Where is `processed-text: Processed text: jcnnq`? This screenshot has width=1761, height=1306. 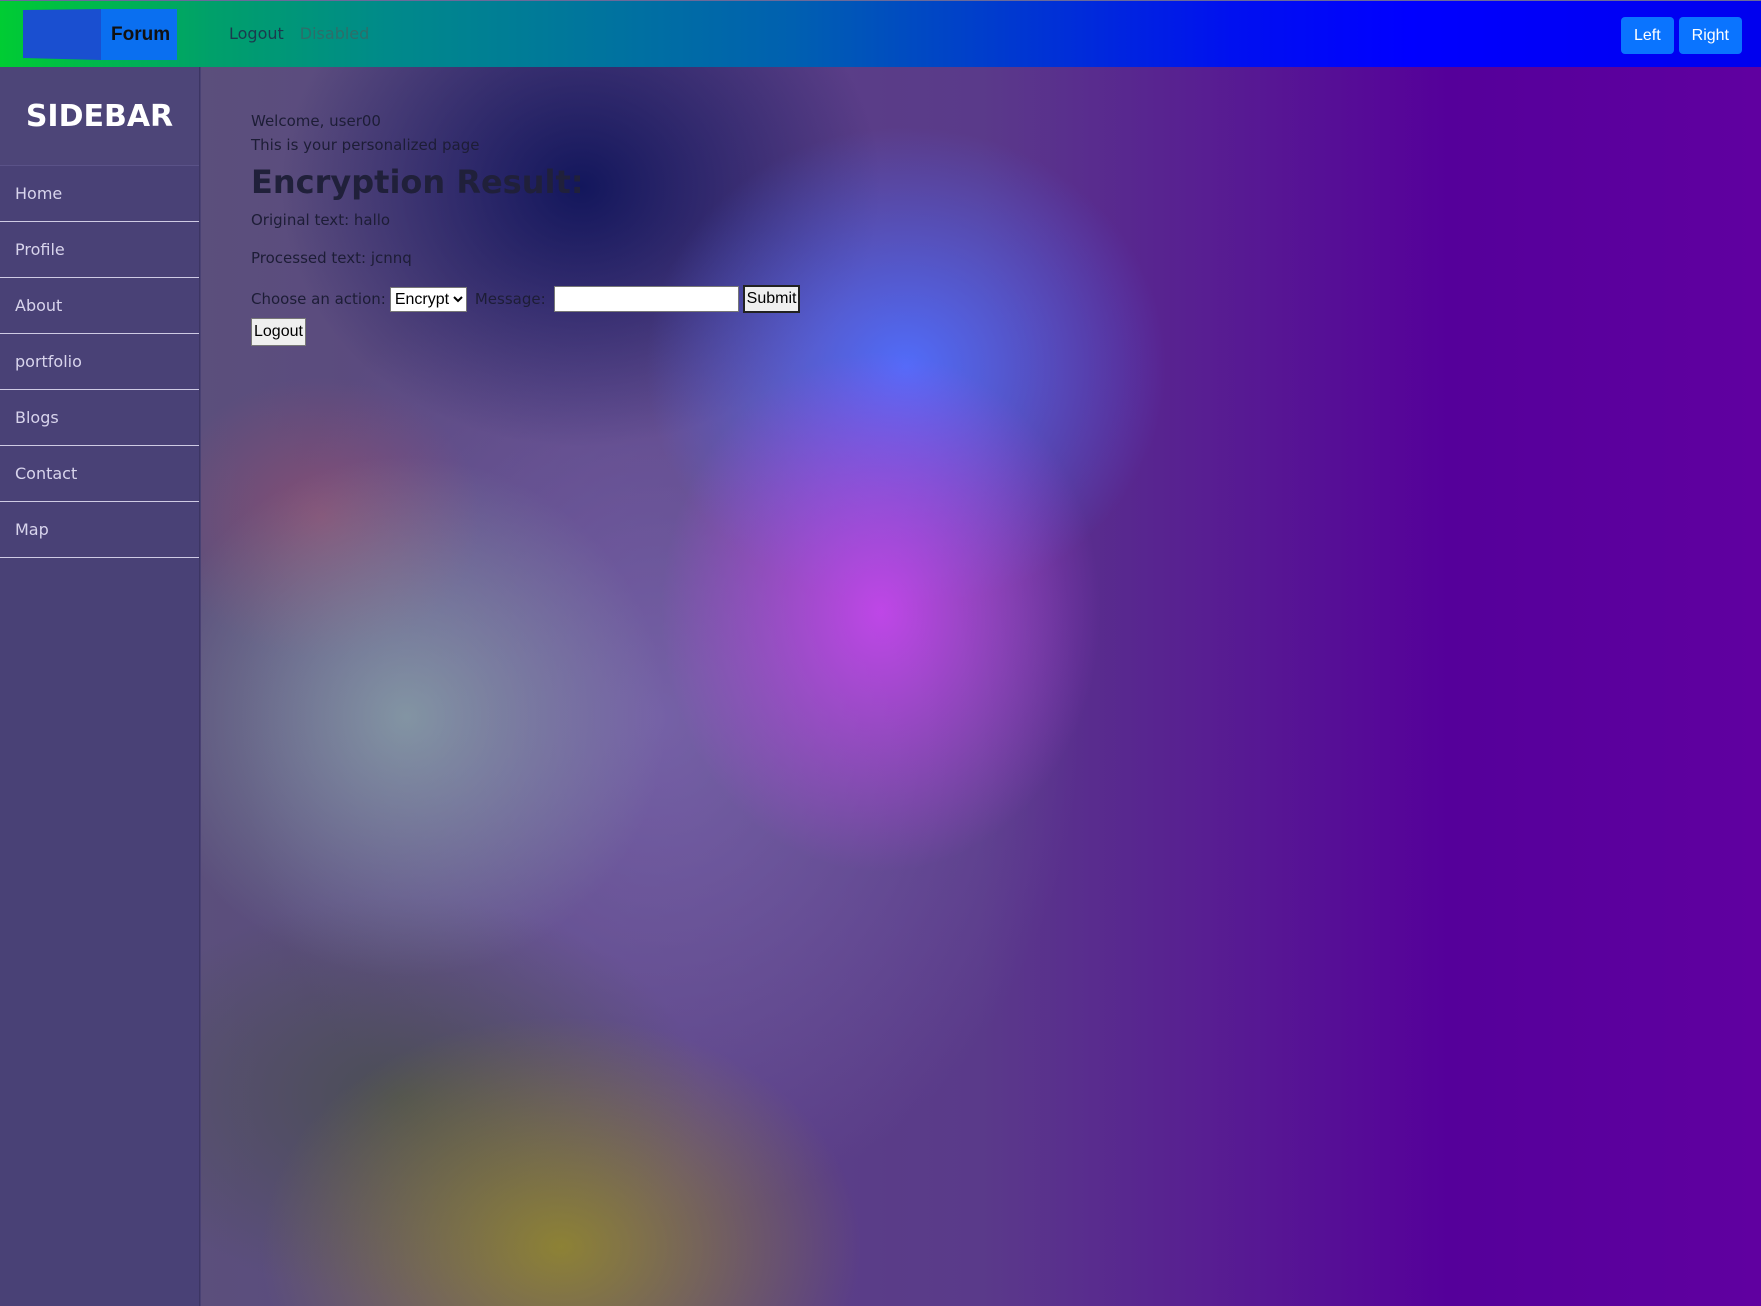
processed-text: Processed text: jcnnq is located at coordinates (331, 258).